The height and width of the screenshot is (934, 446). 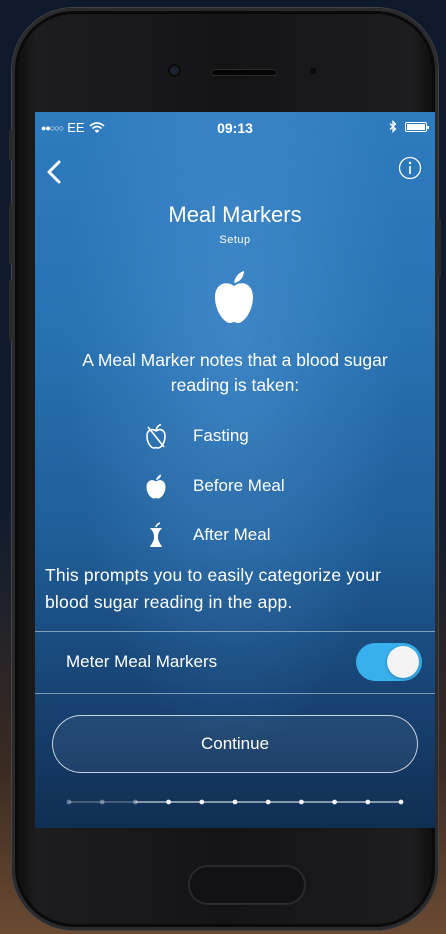 I want to click on marker-item-after-meal: After Meal, so click(x=207, y=535).